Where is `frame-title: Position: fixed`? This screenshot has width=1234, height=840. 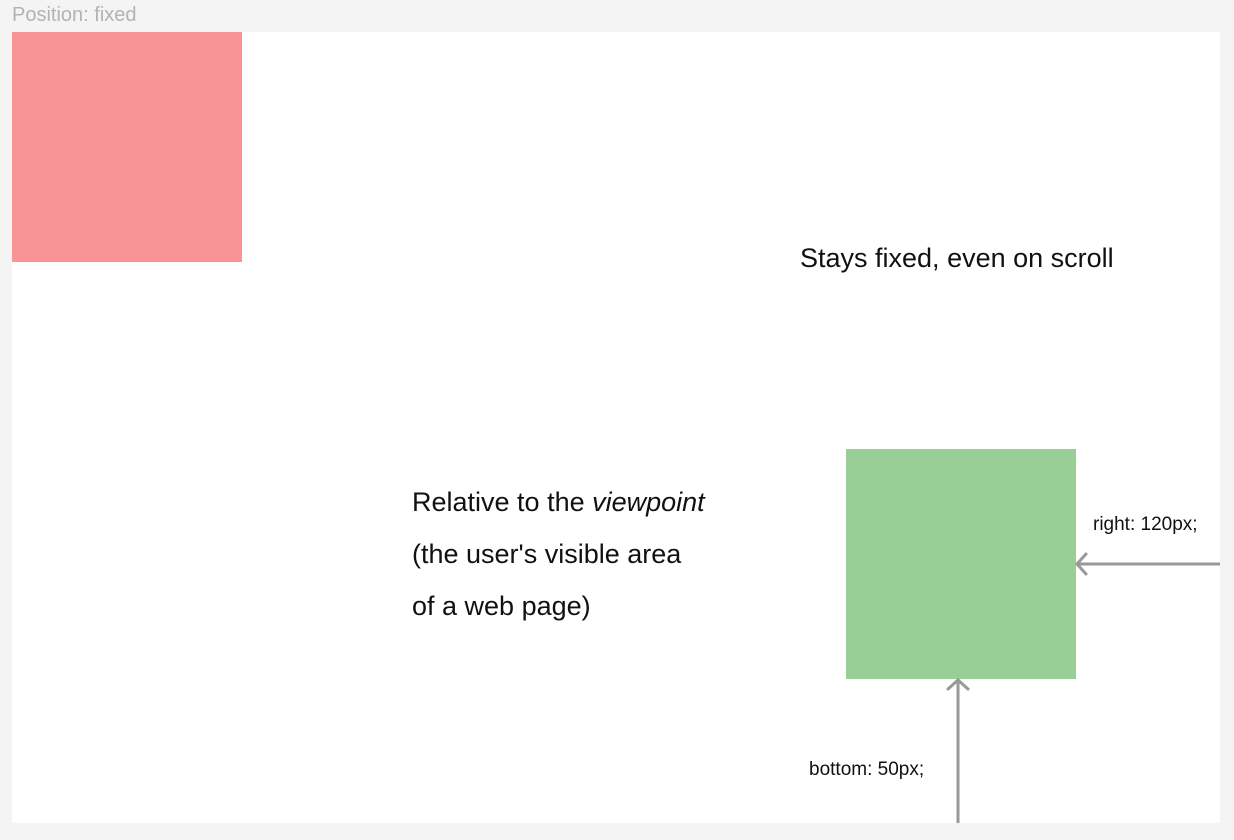 frame-title: Position: fixed is located at coordinates (74, 15).